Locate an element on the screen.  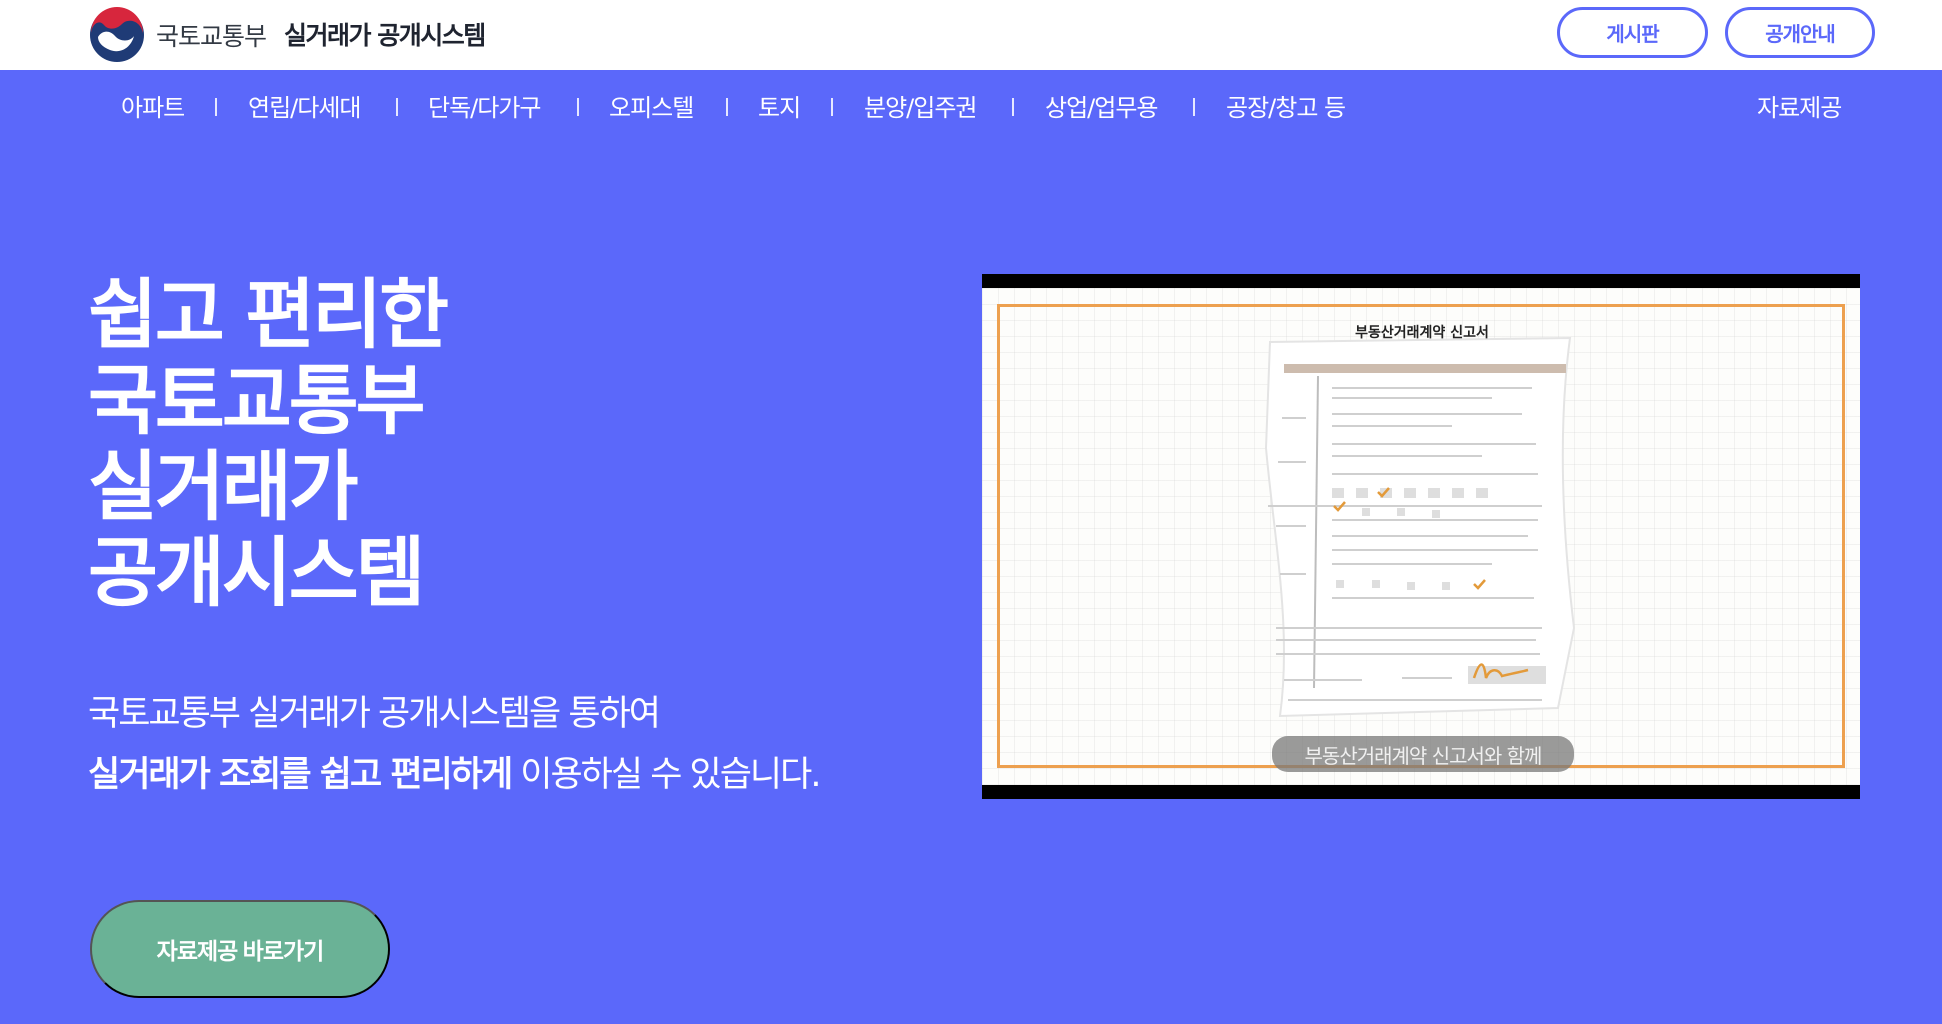
hero-description-rest: 이용하실 수 있습니다. is located at coordinates (666, 775).